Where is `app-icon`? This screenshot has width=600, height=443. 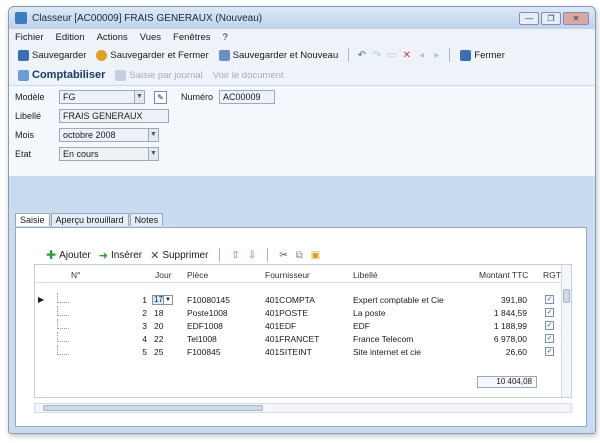 app-icon is located at coordinates (21, 18).